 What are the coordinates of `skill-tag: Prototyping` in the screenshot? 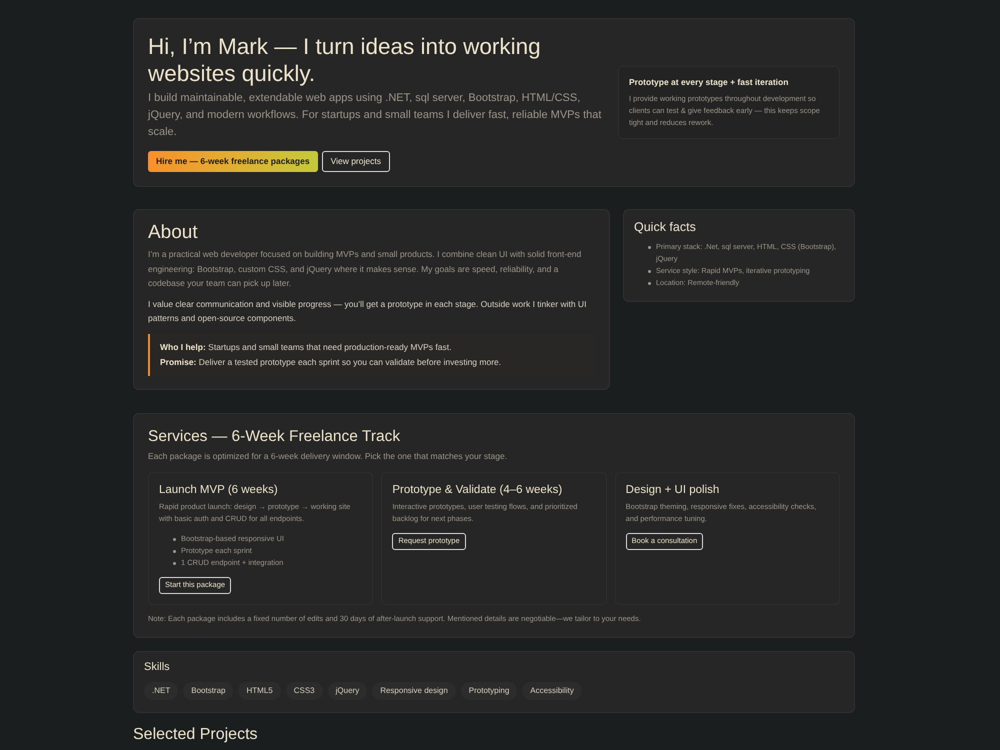 It's located at (489, 691).